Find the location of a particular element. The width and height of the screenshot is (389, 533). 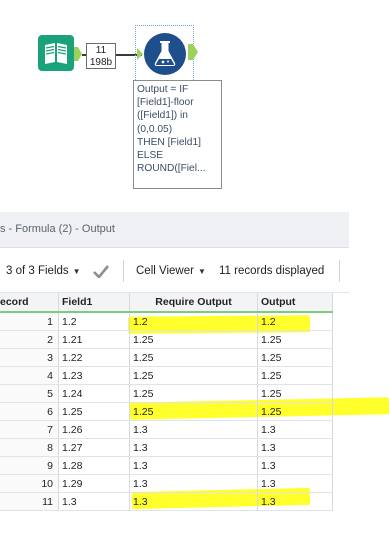

output-cell: 1.2 is located at coordinates (295, 321).